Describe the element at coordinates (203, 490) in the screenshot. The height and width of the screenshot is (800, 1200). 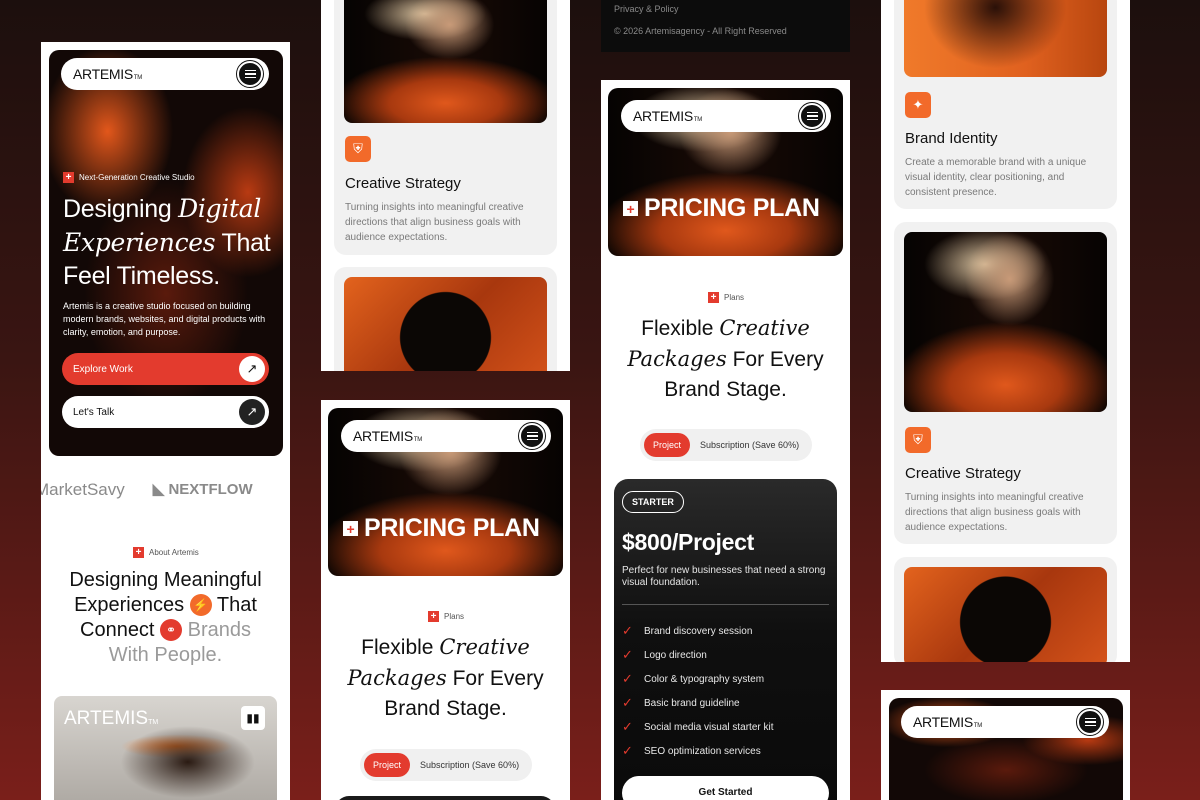
I see `client-logo-nextflow: ◣ NEXTFLOW` at that location.